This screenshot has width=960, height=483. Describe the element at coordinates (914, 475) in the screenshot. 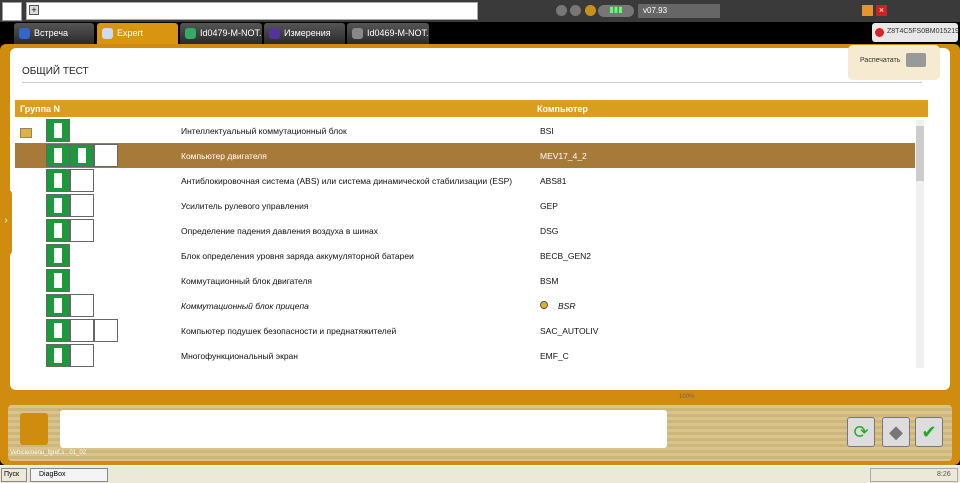

I see `system-tray: 8:26` at that location.